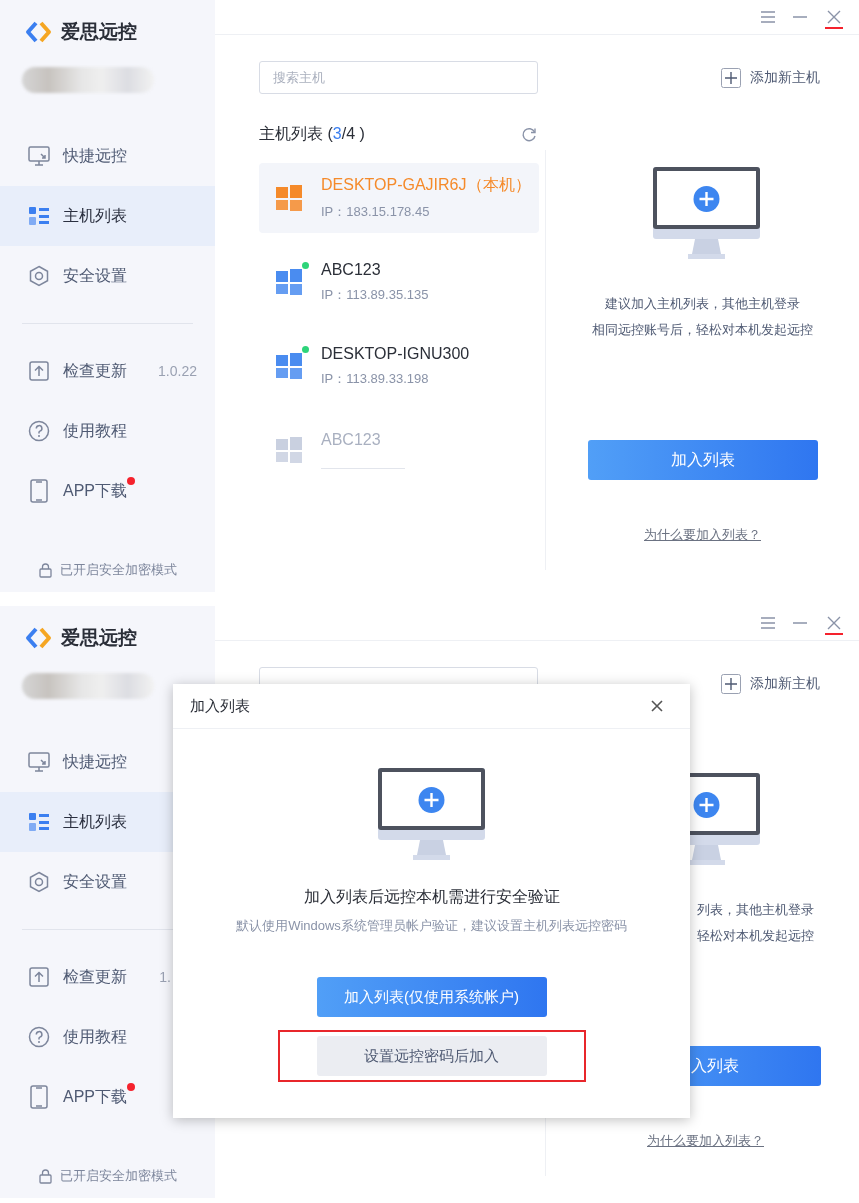  What do you see at coordinates (529, 134) in the screenshot?
I see `refresh-icon` at bounding box center [529, 134].